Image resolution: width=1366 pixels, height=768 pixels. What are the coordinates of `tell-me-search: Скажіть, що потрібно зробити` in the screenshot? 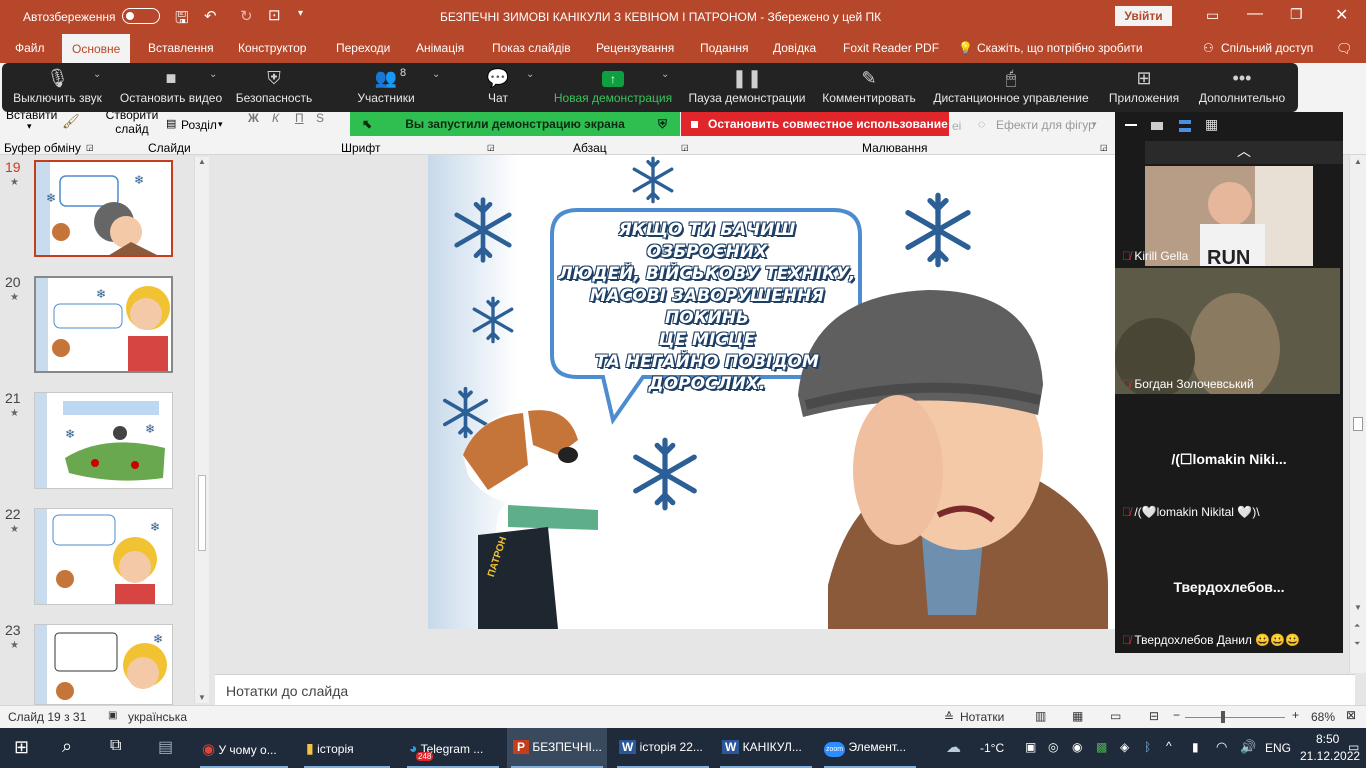 It's located at (1060, 48).